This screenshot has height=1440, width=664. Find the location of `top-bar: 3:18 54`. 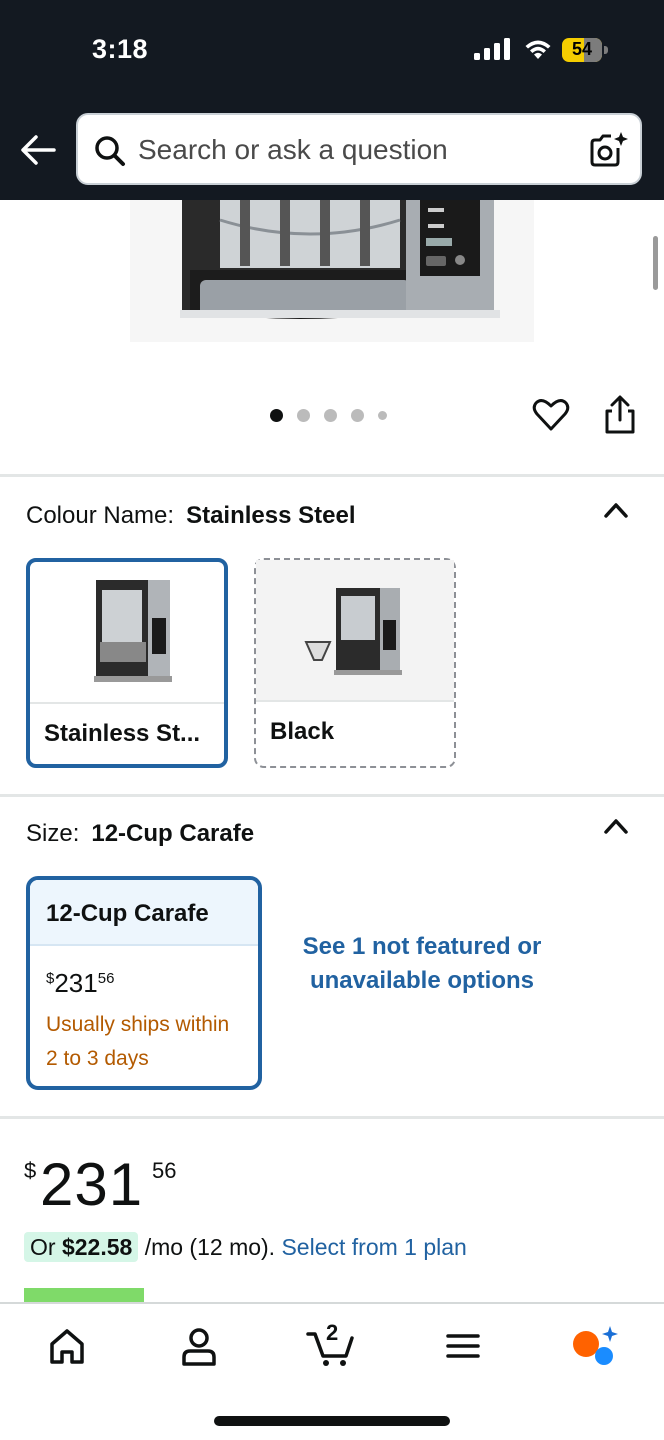

top-bar: 3:18 54 is located at coordinates (332, 100).